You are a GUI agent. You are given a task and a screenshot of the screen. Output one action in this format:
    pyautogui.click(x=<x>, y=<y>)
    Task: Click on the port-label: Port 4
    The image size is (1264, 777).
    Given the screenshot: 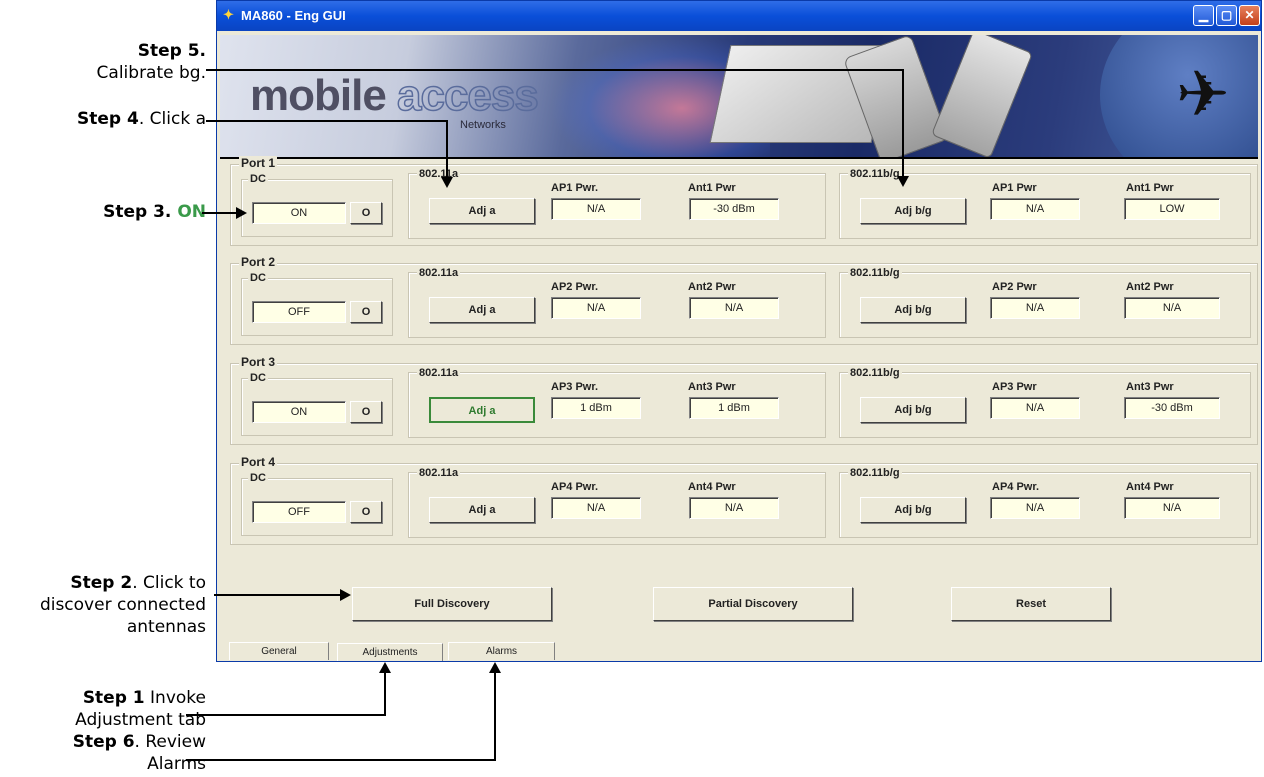 What is the action you would take?
    pyautogui.click(x=258, y=462)
    